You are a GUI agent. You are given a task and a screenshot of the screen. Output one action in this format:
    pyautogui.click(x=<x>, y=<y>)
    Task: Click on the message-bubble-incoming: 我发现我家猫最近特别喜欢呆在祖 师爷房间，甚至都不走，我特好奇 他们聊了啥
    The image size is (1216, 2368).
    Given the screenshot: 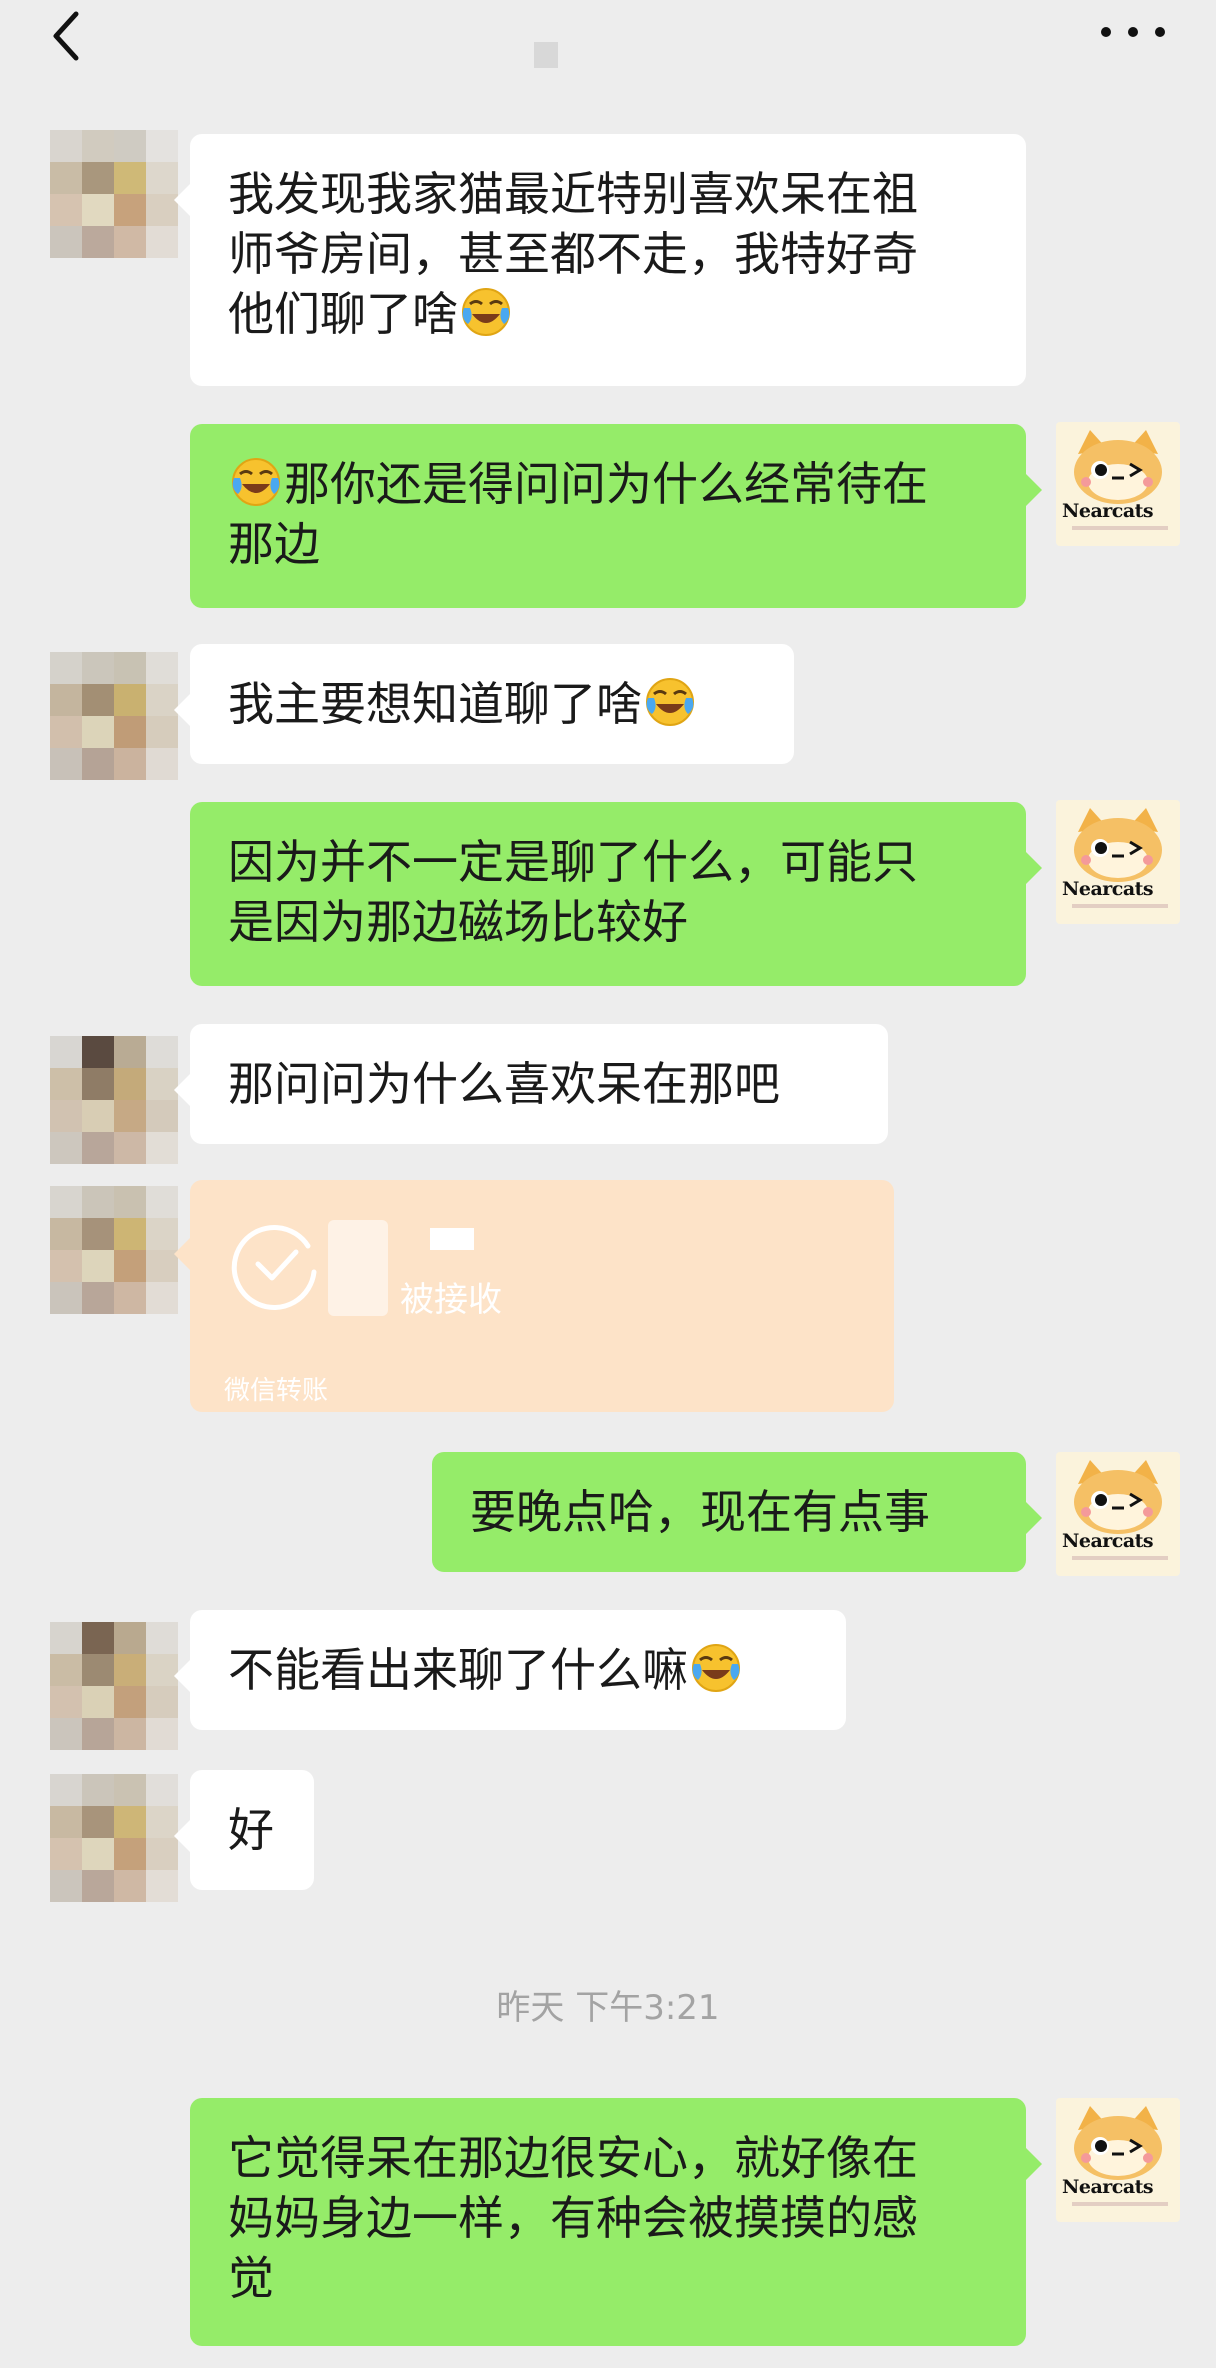 What is the action you would take?
    pyautogui.click(x=600, y=260)
    